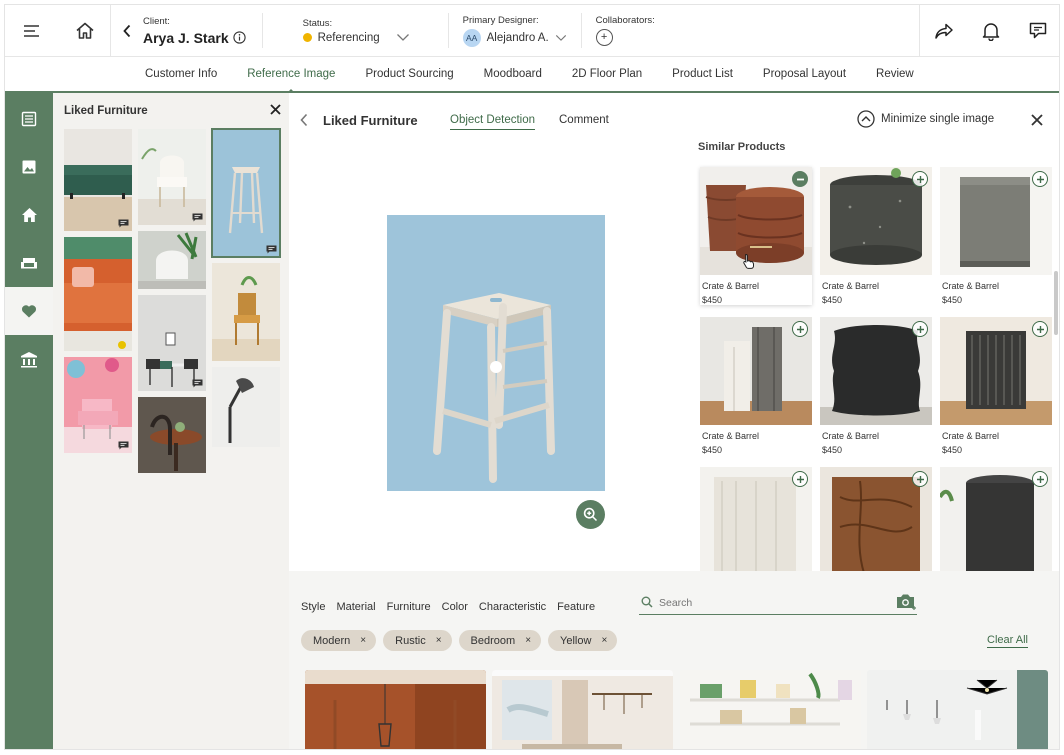 Image resolution: width=1064 pixels, height=755 pixels. I want to click on zoom-in-icon, so click(590, 514).